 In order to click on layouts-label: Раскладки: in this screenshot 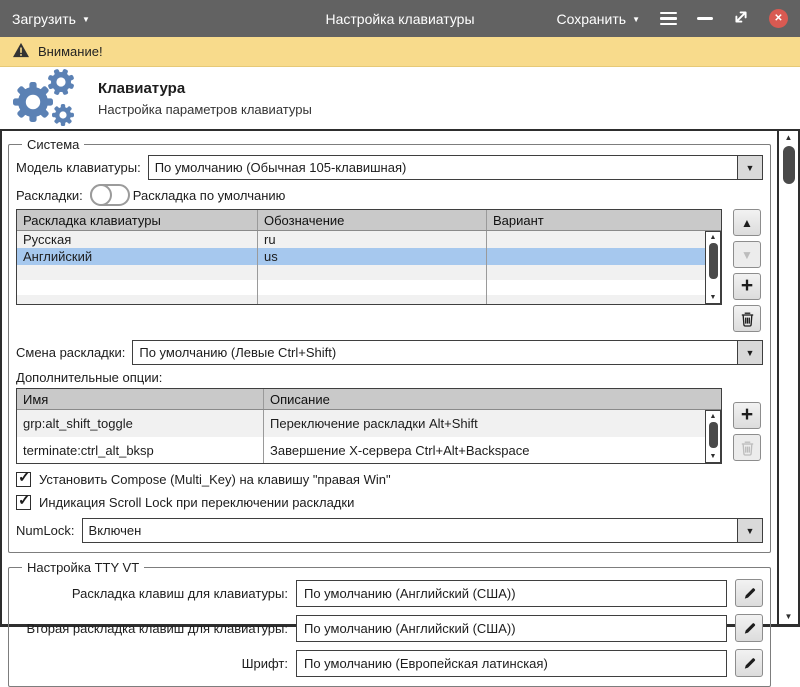, I will do `click(49, 195)`.